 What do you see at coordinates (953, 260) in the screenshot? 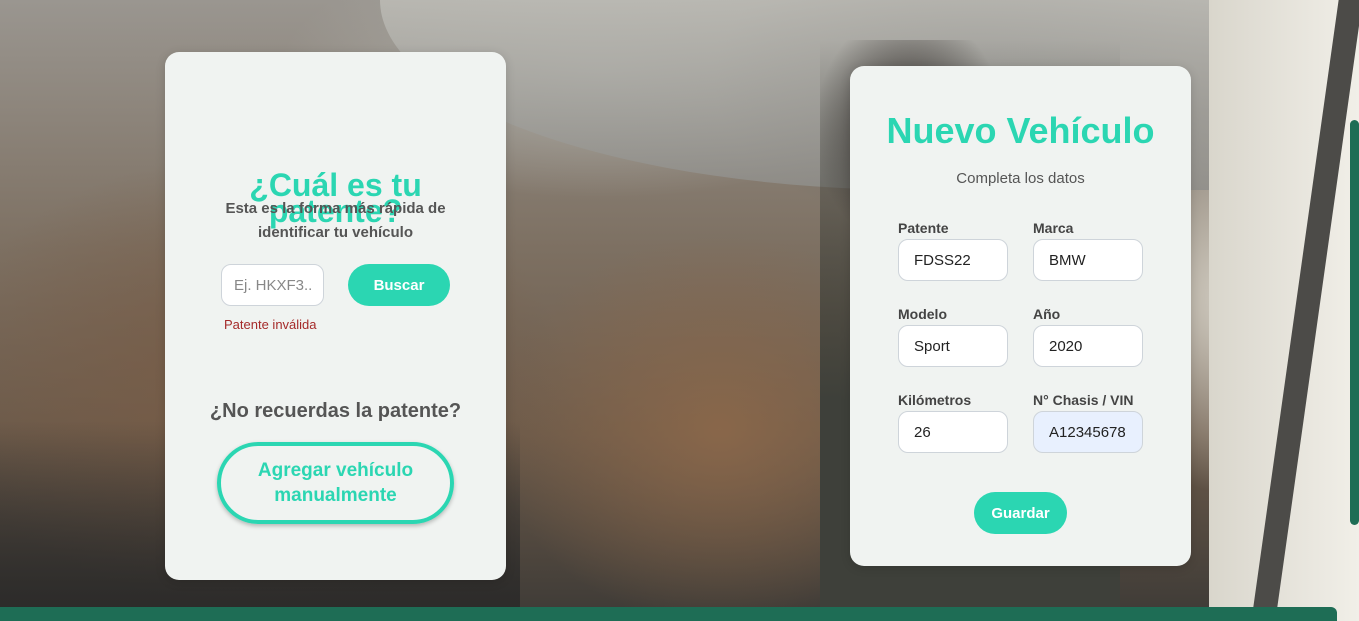
I see `plate-field-input` at bounding box center [953, 260].